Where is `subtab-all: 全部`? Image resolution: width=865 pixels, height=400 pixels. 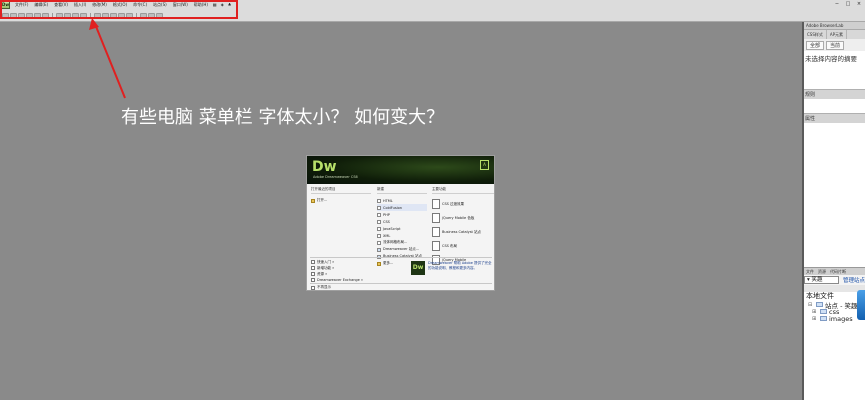
subtab-all: 全部 is located at coordinates (815, 45).